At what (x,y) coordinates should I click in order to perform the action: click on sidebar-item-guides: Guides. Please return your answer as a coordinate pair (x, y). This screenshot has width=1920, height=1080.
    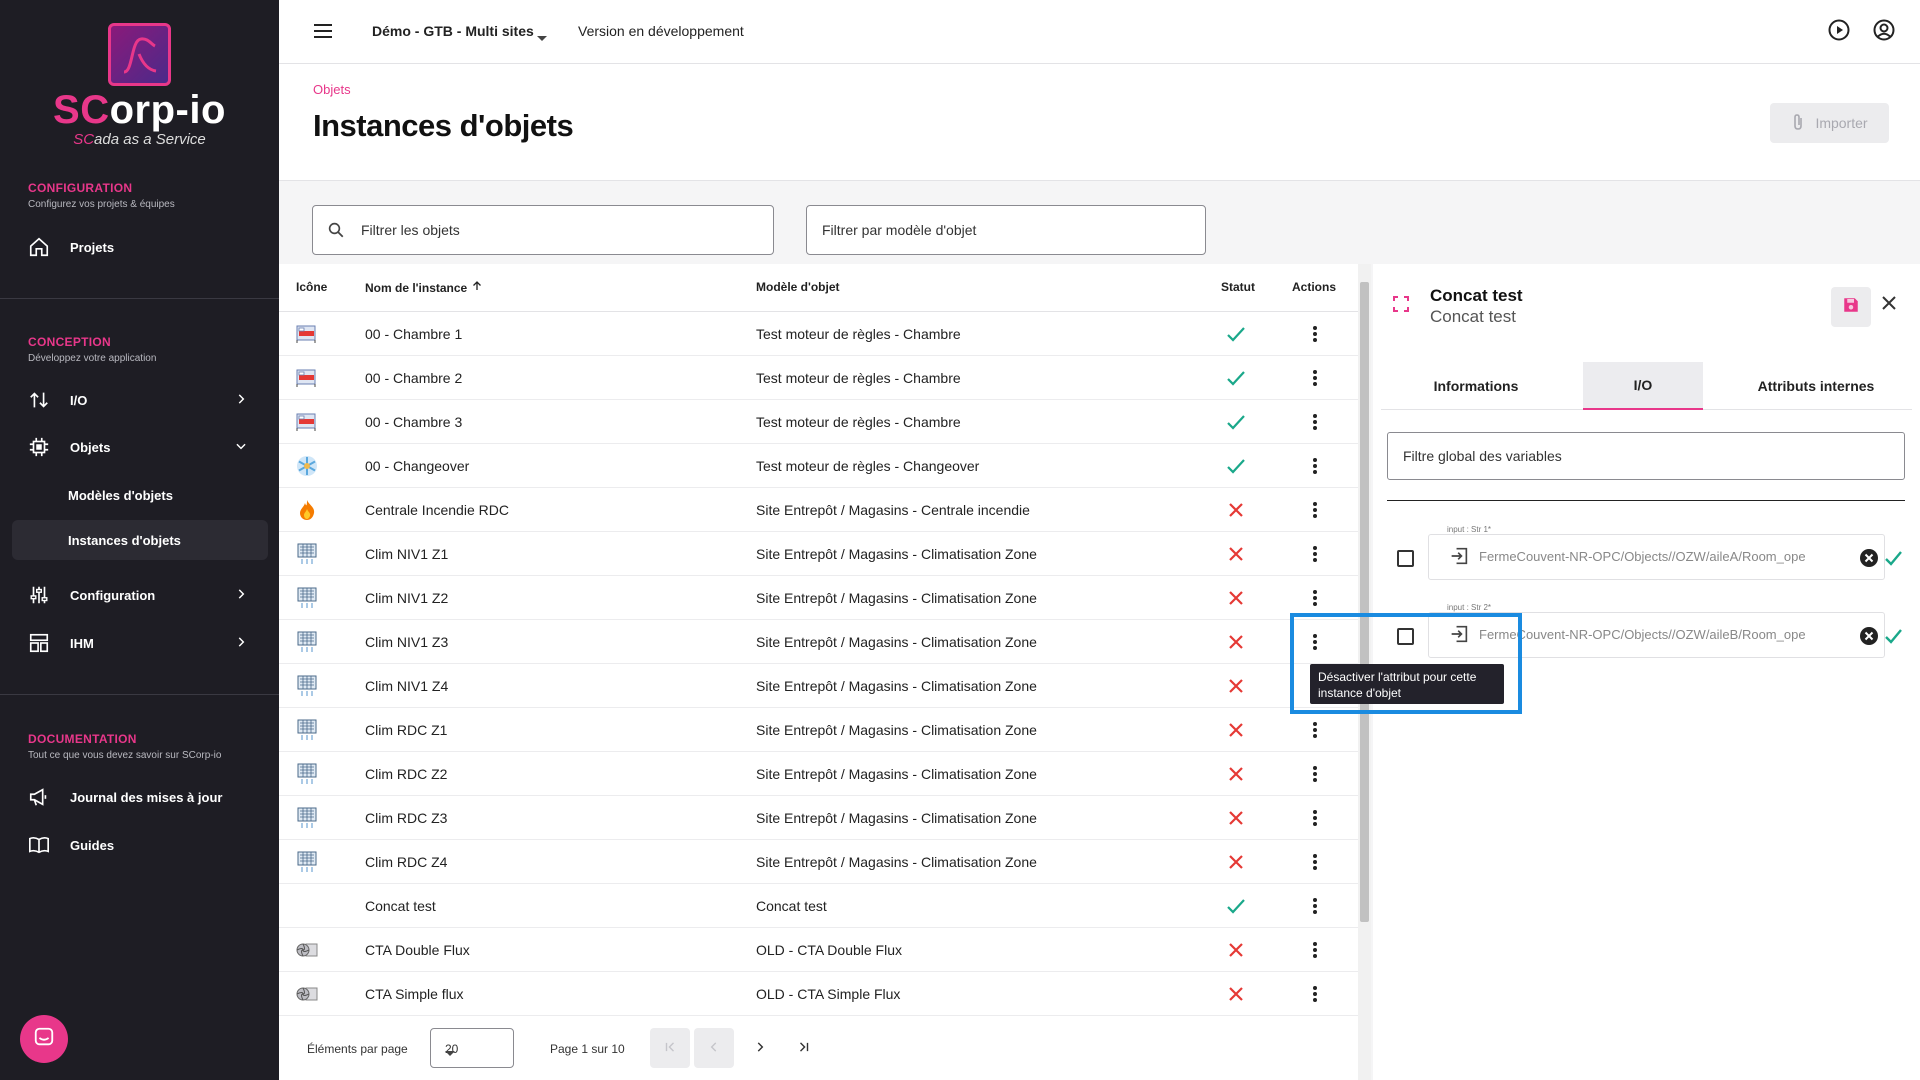
    Looking at the image, I should click on (140, 845).